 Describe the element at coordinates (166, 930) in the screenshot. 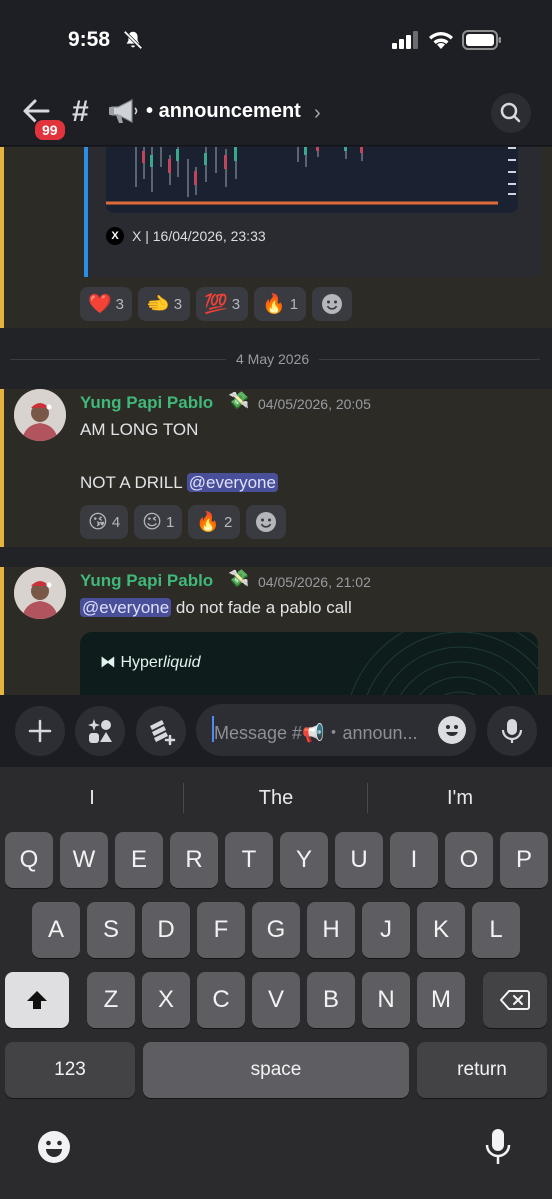

I see `key-d: D` at that location.